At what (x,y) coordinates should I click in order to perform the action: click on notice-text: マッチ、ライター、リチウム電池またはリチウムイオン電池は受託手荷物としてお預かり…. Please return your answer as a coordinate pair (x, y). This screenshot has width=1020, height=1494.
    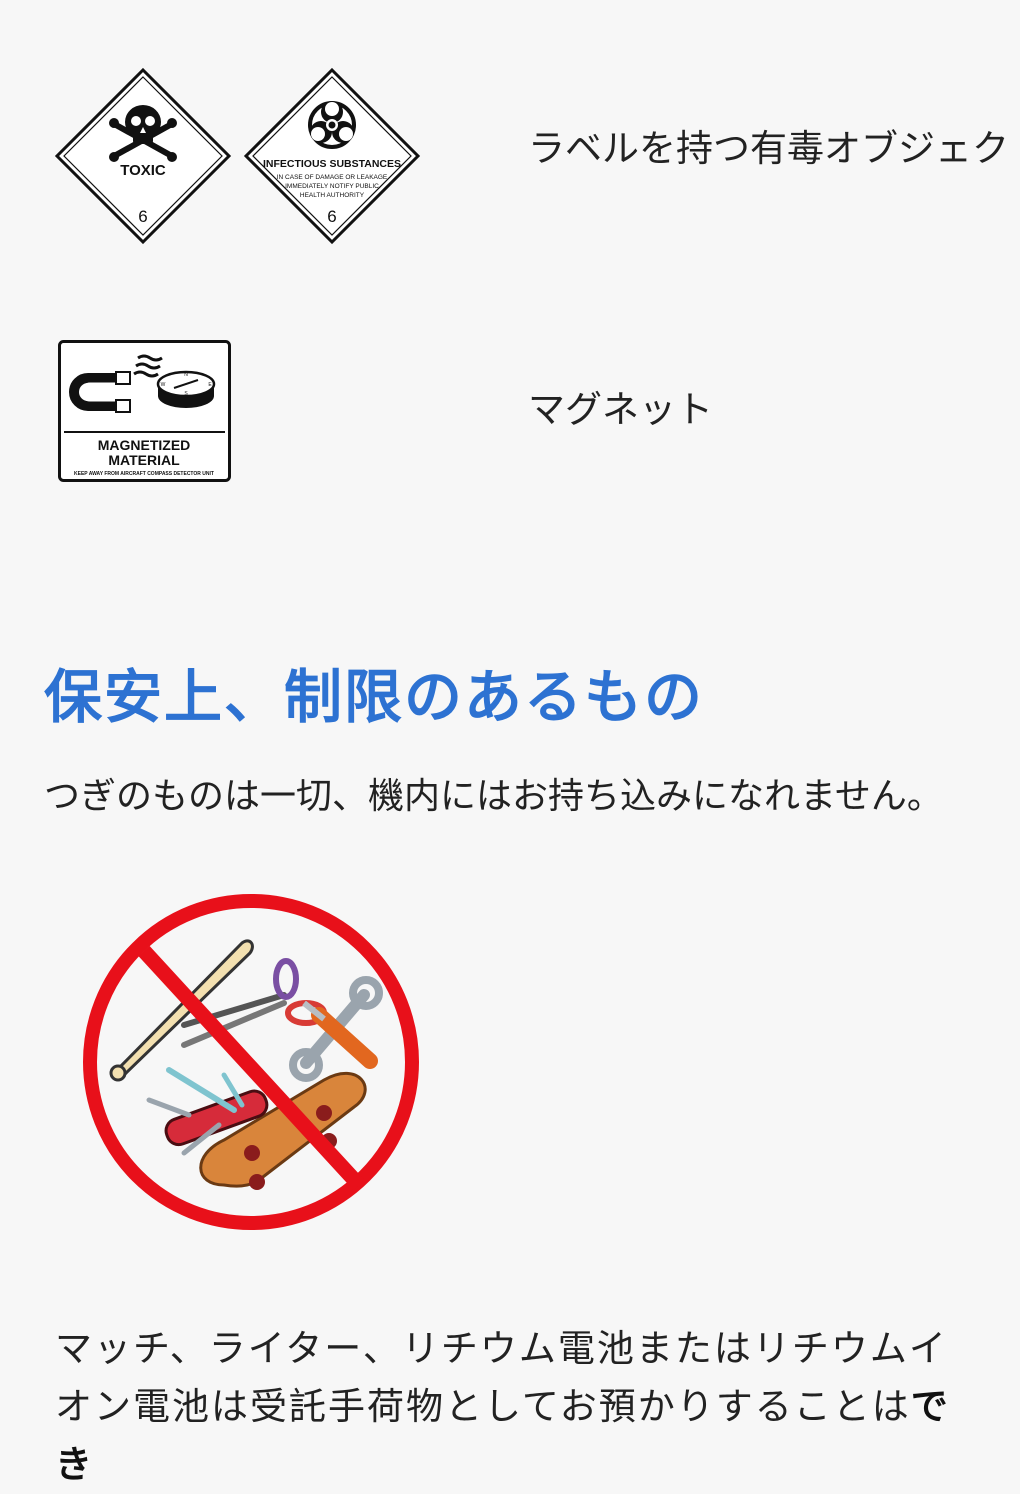
    Looking at the image, I should click on (501, 1377).